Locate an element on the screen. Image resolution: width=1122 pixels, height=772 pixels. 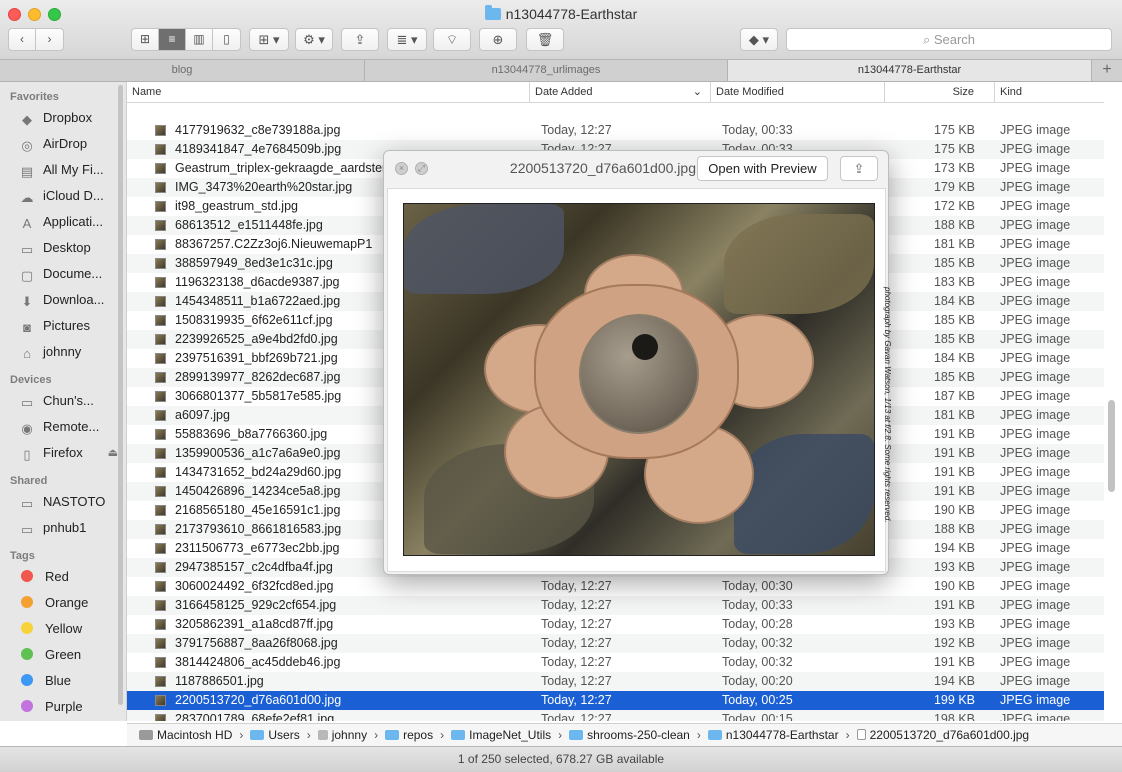
arrange-menu-button: ⊞ ▾ is located at coordinates (269, 39).